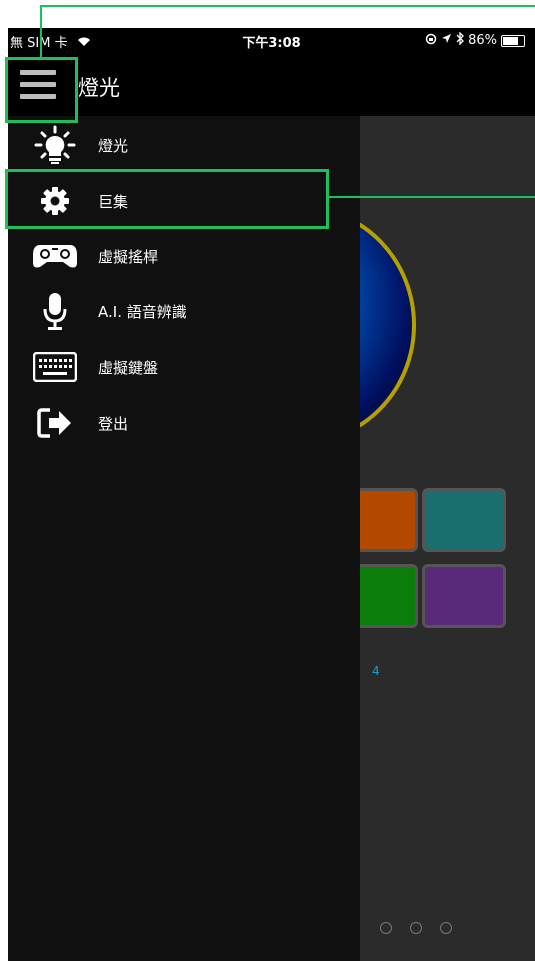 The image size is (535, 961). Describe the element at coordinates (99, 88) in the screenshot. I see `page-title: 燈光` at that location.